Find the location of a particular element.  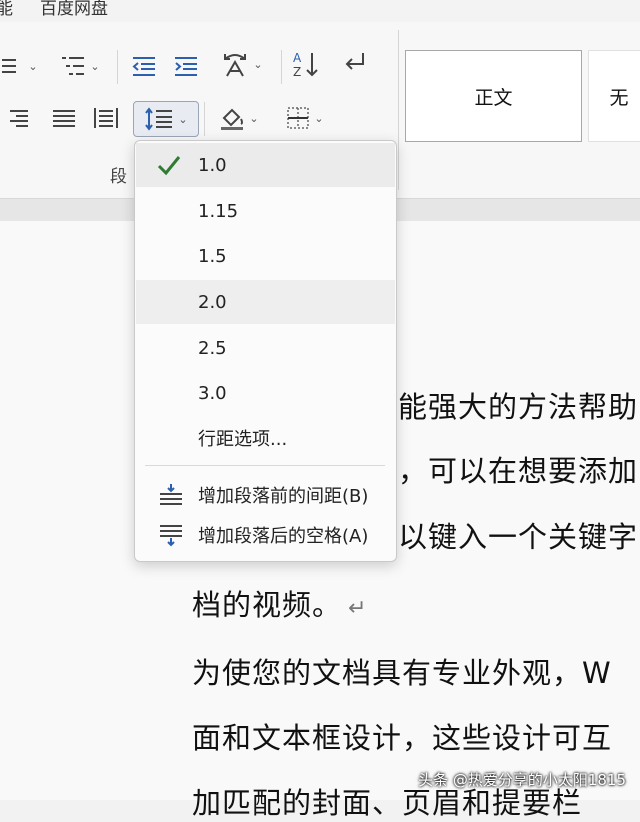

borders-button: ⌄ is located at coordinates (305, 118).